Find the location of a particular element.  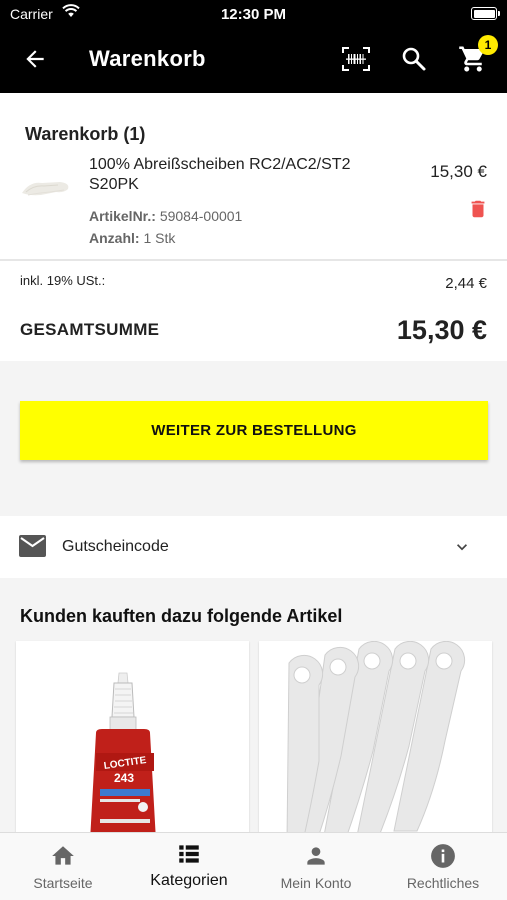

back-arrow-icon is located at coordinates (35, 59).